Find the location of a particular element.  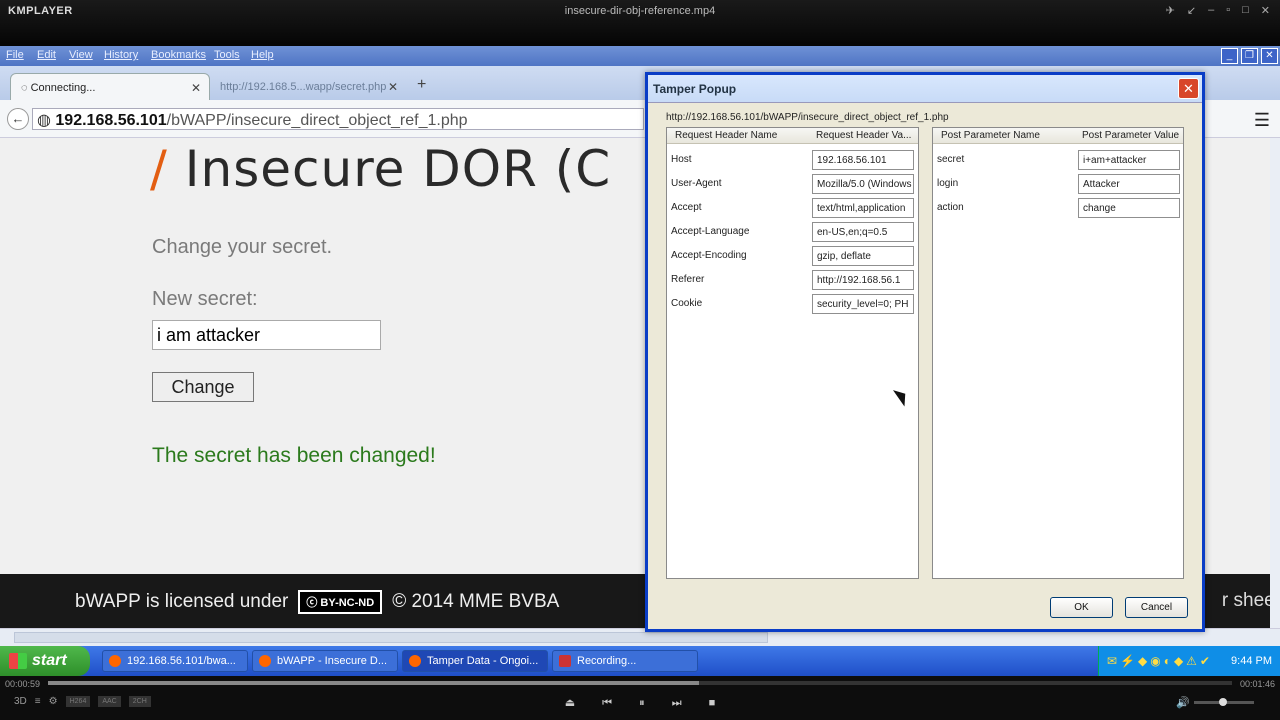

param-value-field: Attacker is located at coordinates (1129, 184).